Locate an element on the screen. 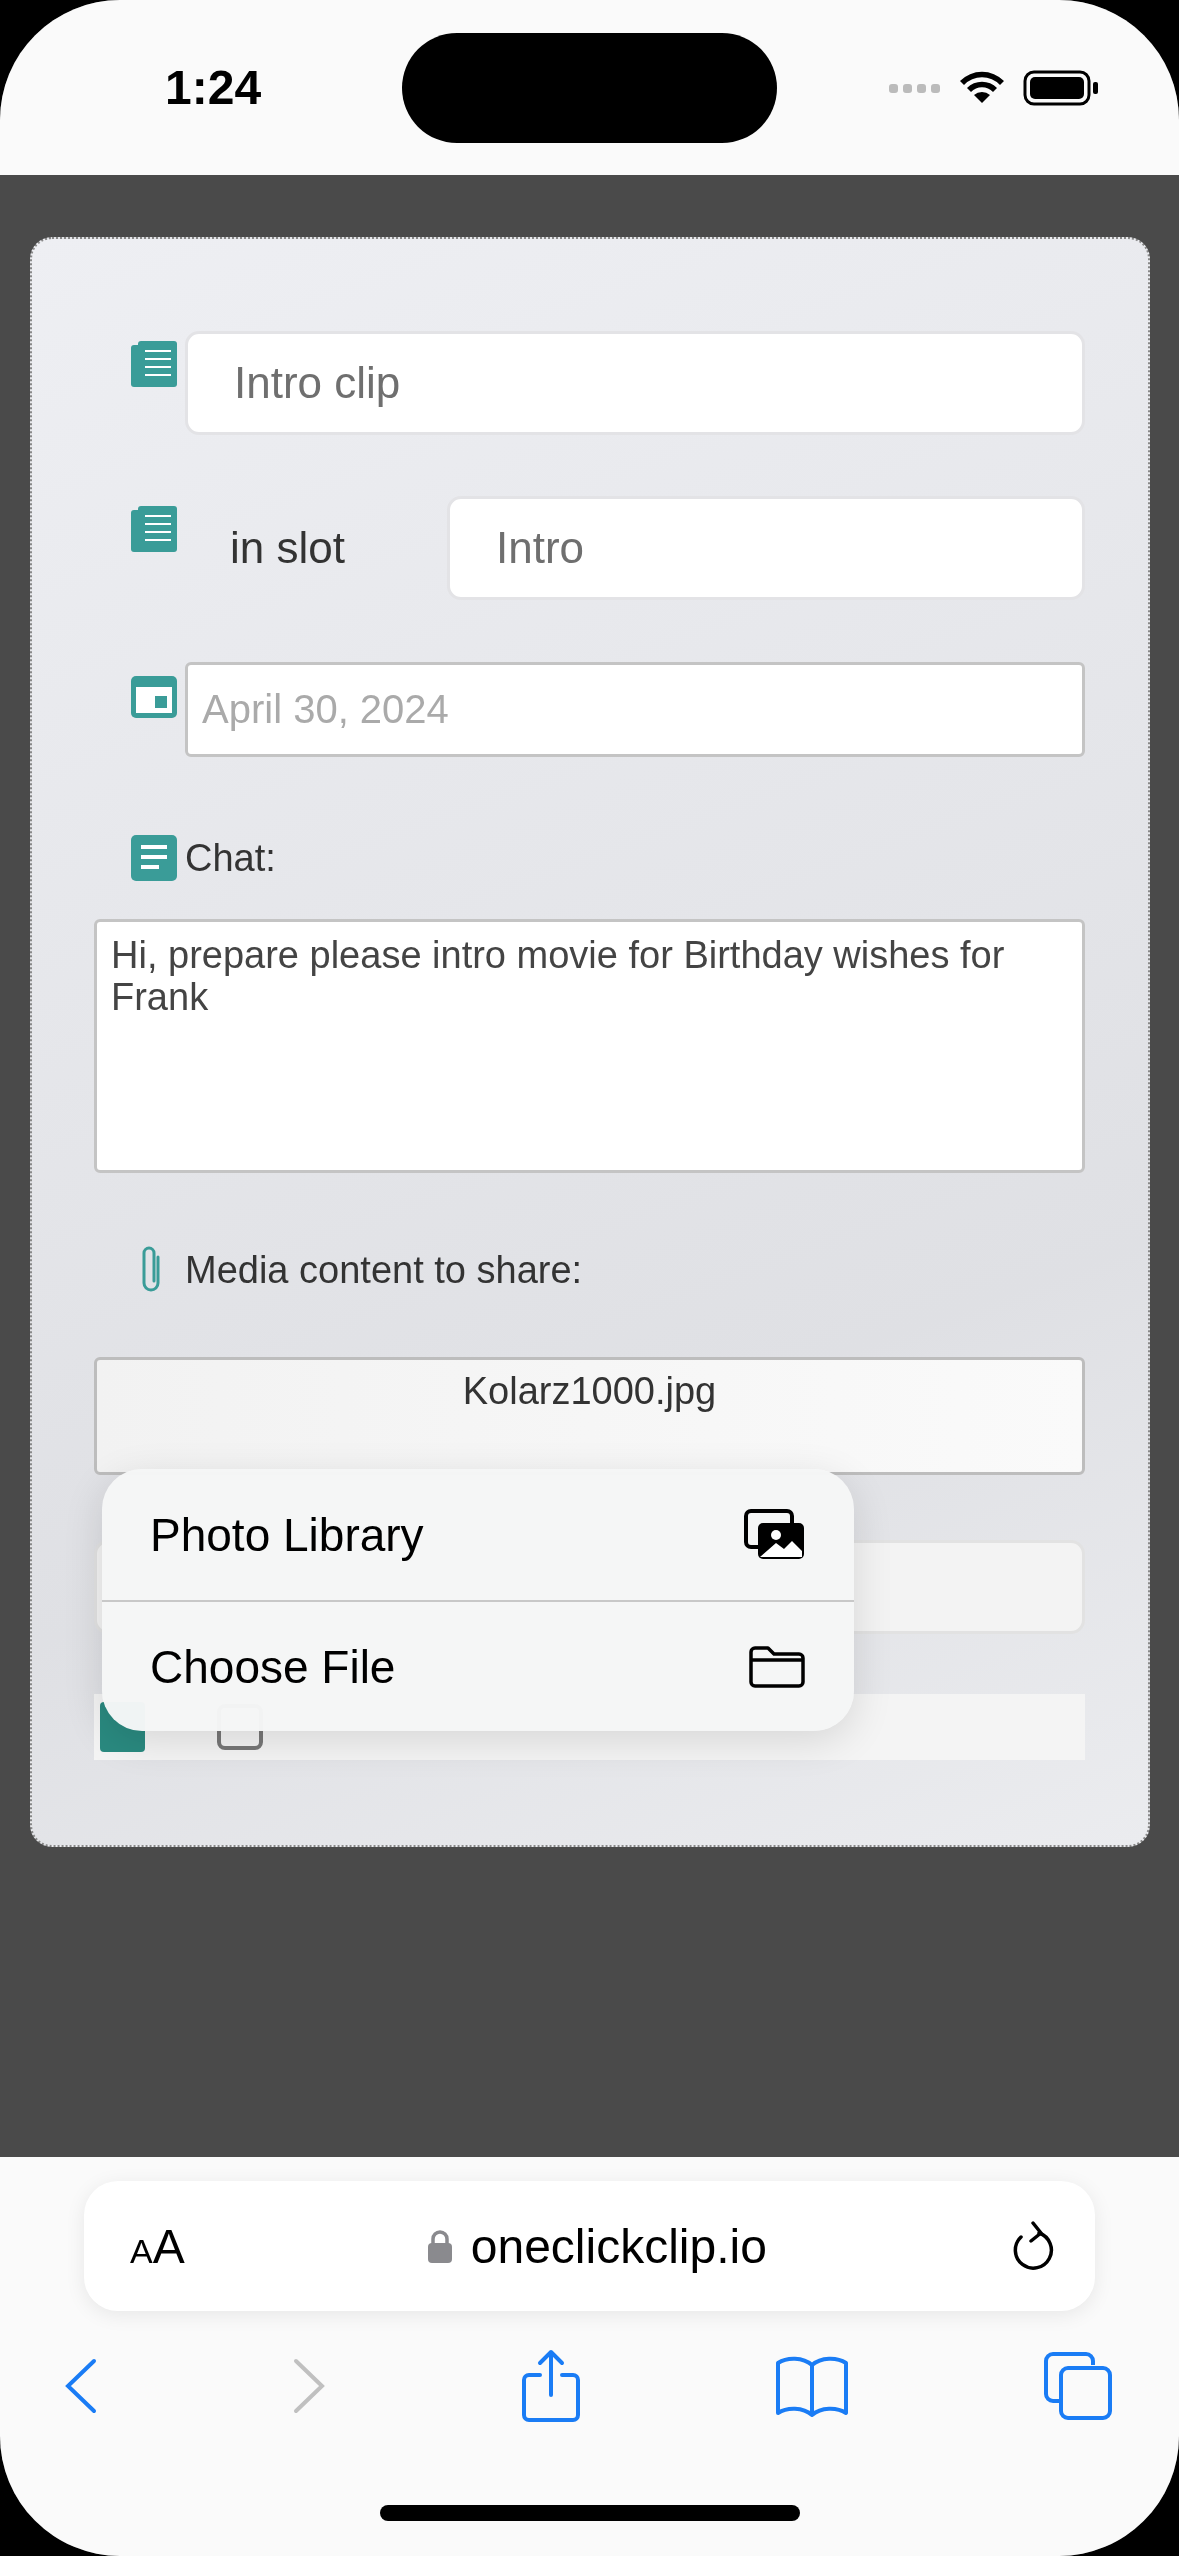 Image resolution: width=1179 pixels, height=2556 pixels. status-time: 1:24 is located at coordinates (213, 87).